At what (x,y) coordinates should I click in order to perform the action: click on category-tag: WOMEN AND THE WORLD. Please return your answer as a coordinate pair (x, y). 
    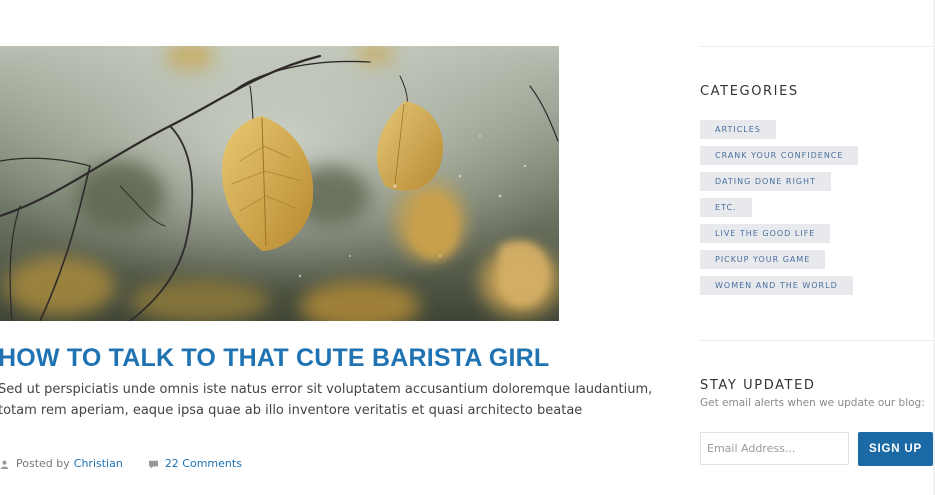
    Looking at the image, I should click on (776, 285).